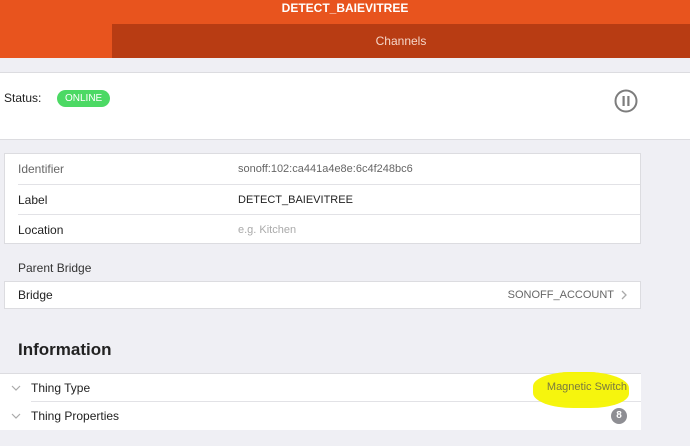 The width and height of the screenshot is (690, 446). I want to click on tab-channels: Channels, so click(401, 41).